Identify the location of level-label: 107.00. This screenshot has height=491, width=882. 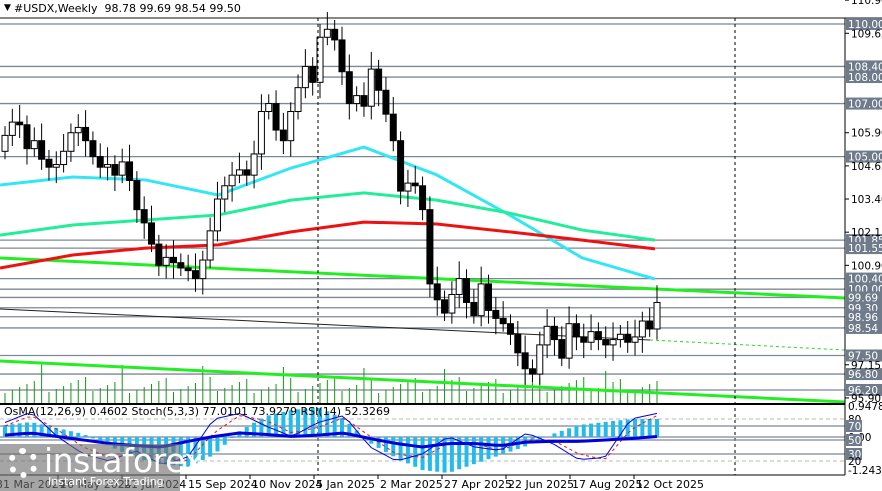
(865, 105).